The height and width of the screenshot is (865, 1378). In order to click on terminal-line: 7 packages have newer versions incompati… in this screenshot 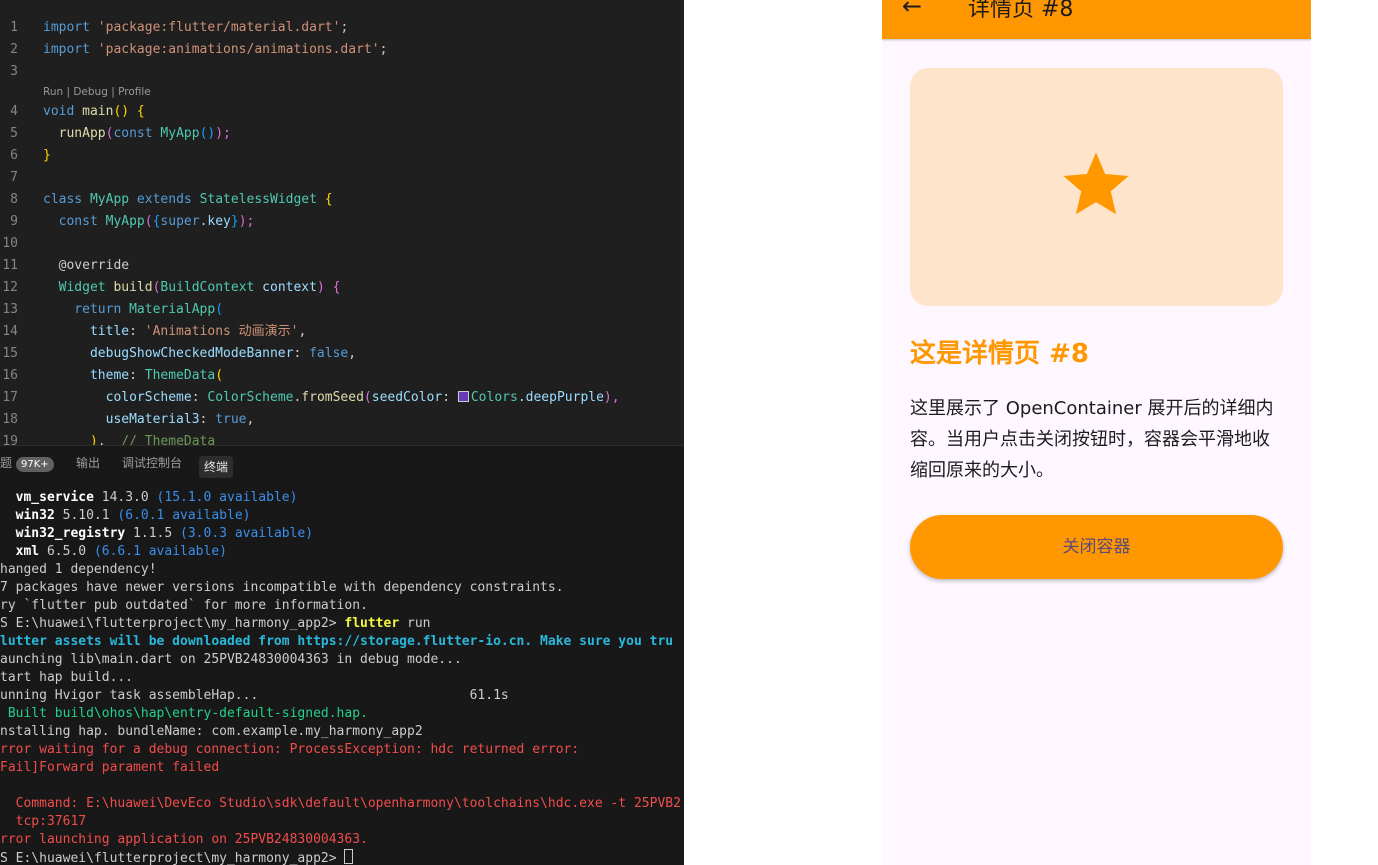, I will do `click(282, 587)`.